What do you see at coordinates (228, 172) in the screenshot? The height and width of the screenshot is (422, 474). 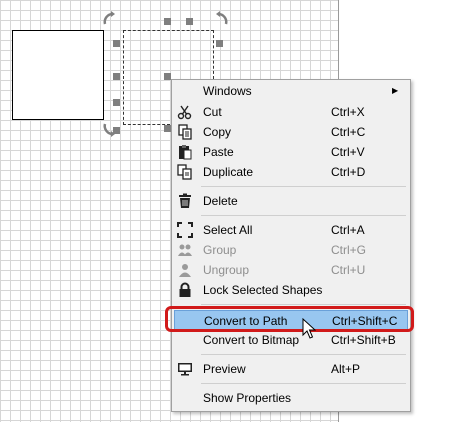 I see `menu-label: Duplicate` at bounding box center [228, 172].